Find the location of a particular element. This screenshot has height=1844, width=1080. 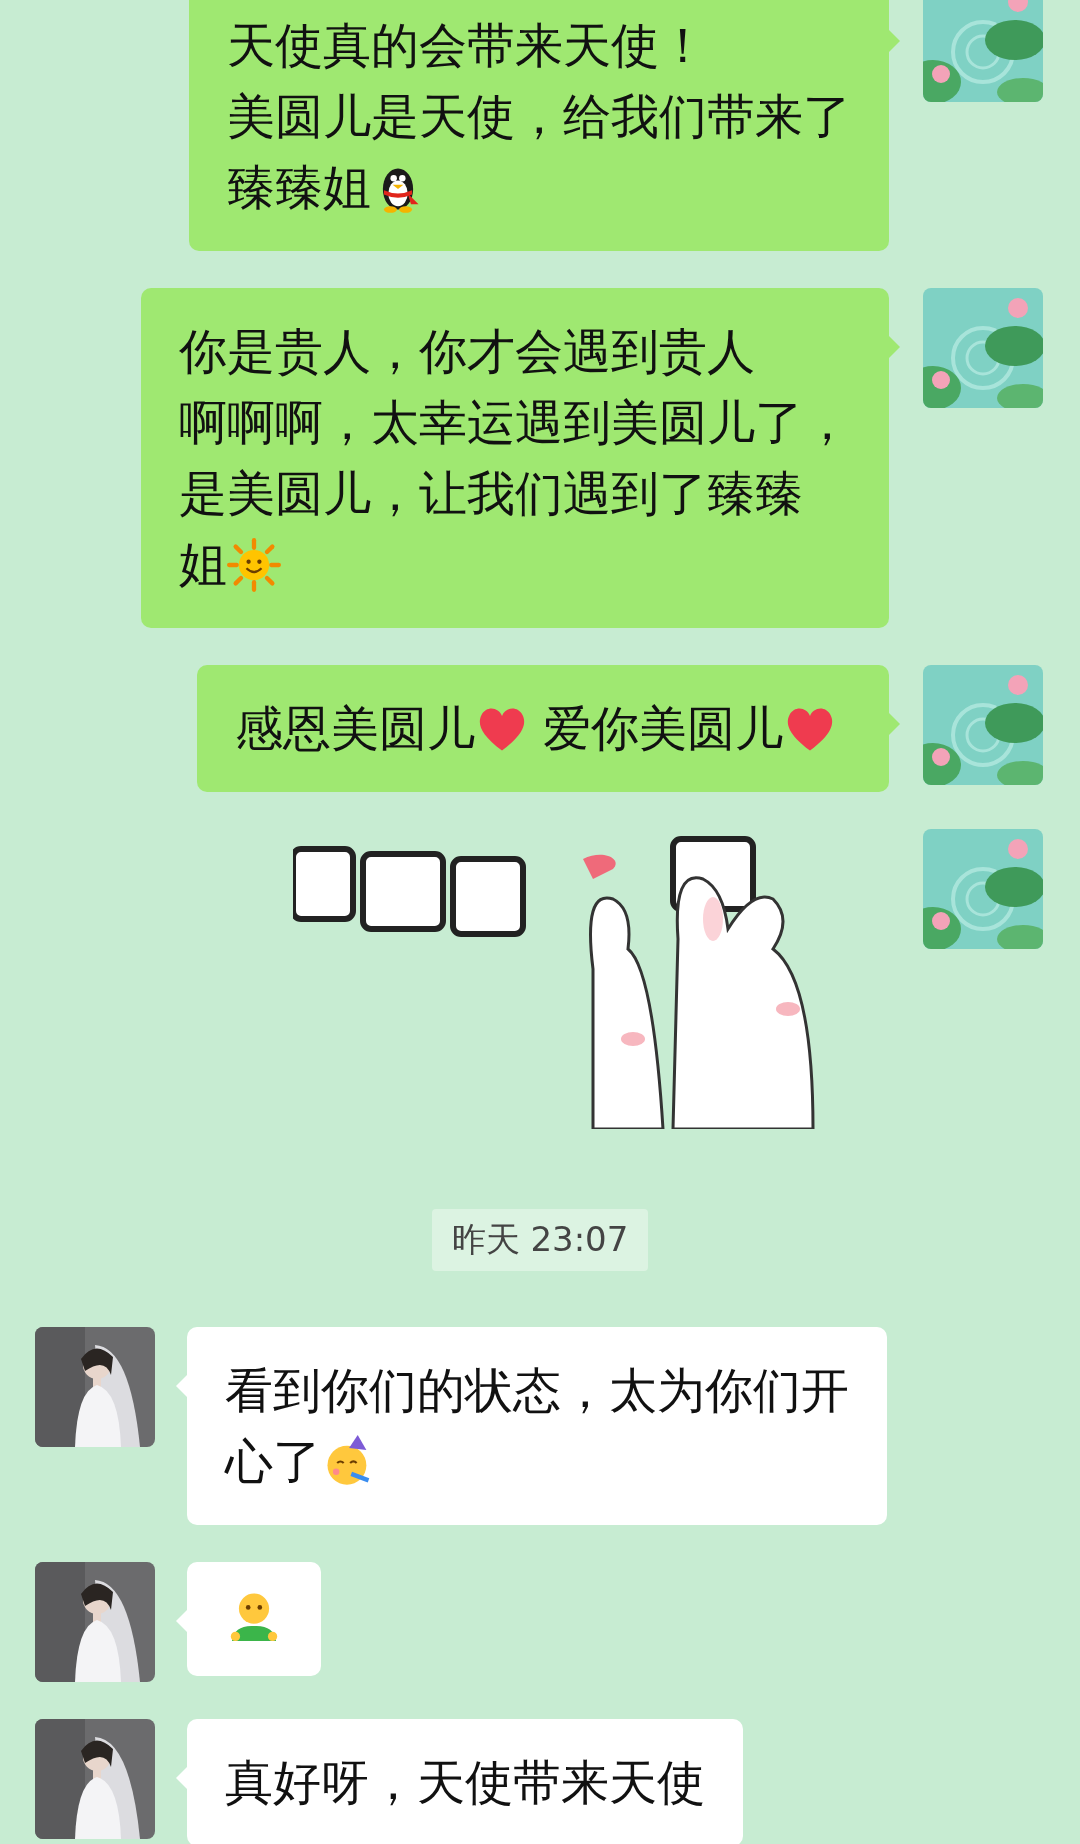

message-text: 心了 is located at coordinates (273, 1461).